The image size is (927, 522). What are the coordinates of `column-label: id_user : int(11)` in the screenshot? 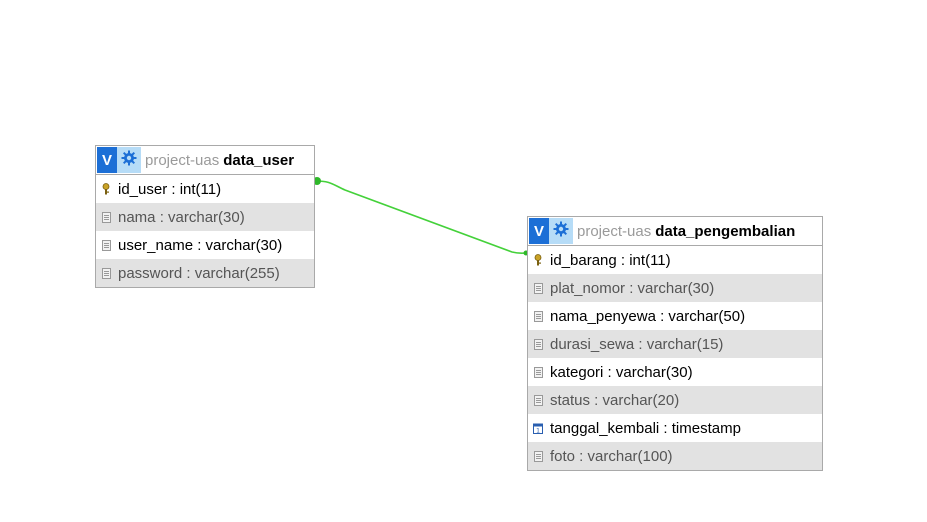 It's located at (170, 189).